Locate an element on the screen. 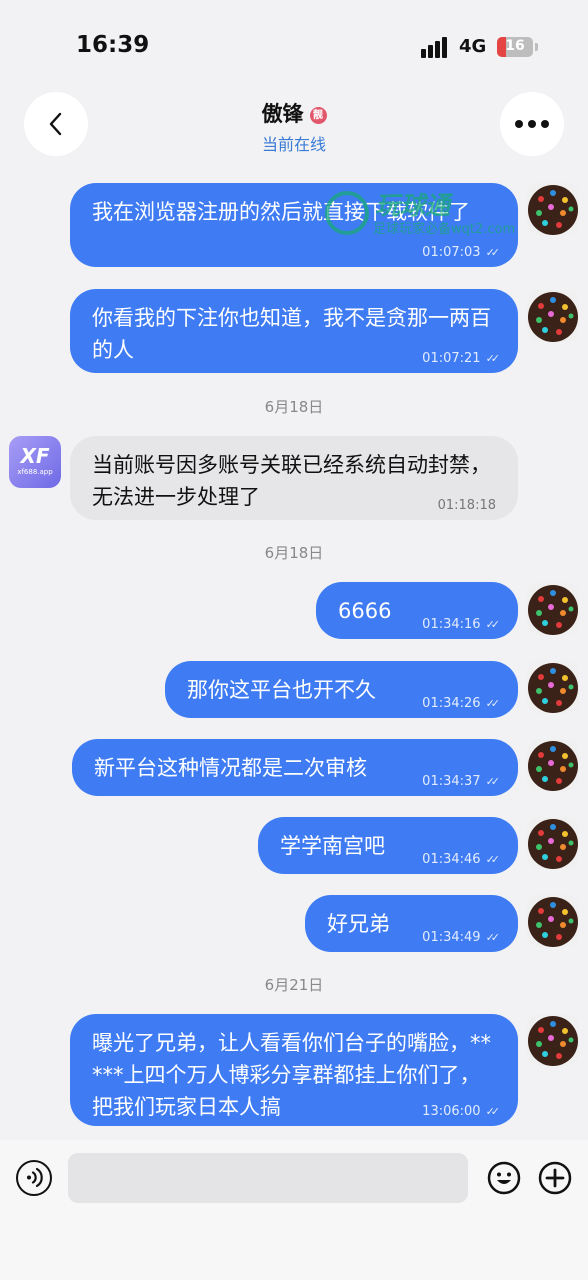 This screenshot has width=588, height=1280. emoji-button is located at coordinates (504, 1178).